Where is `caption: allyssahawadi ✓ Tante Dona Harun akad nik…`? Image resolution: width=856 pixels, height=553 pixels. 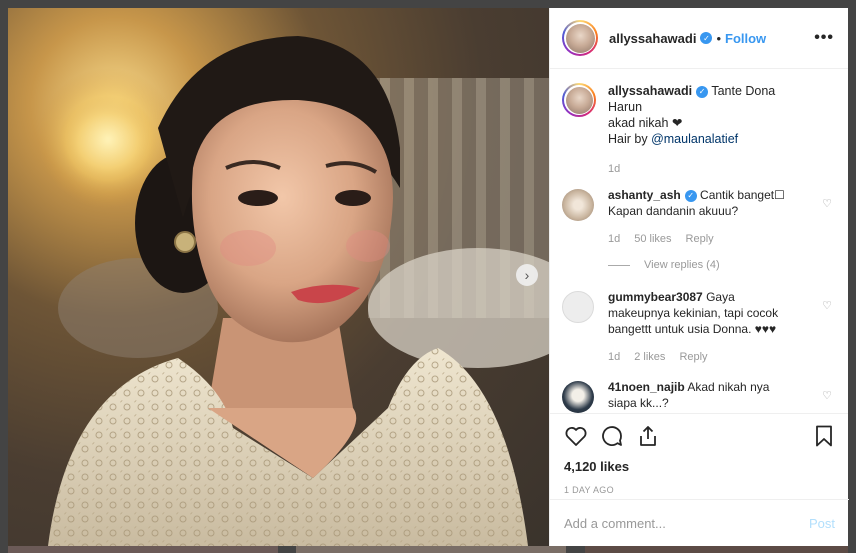 caption: allyssahawadi ✓ Tante Dona Harun akad nik… is located at coordinates (698, 130).